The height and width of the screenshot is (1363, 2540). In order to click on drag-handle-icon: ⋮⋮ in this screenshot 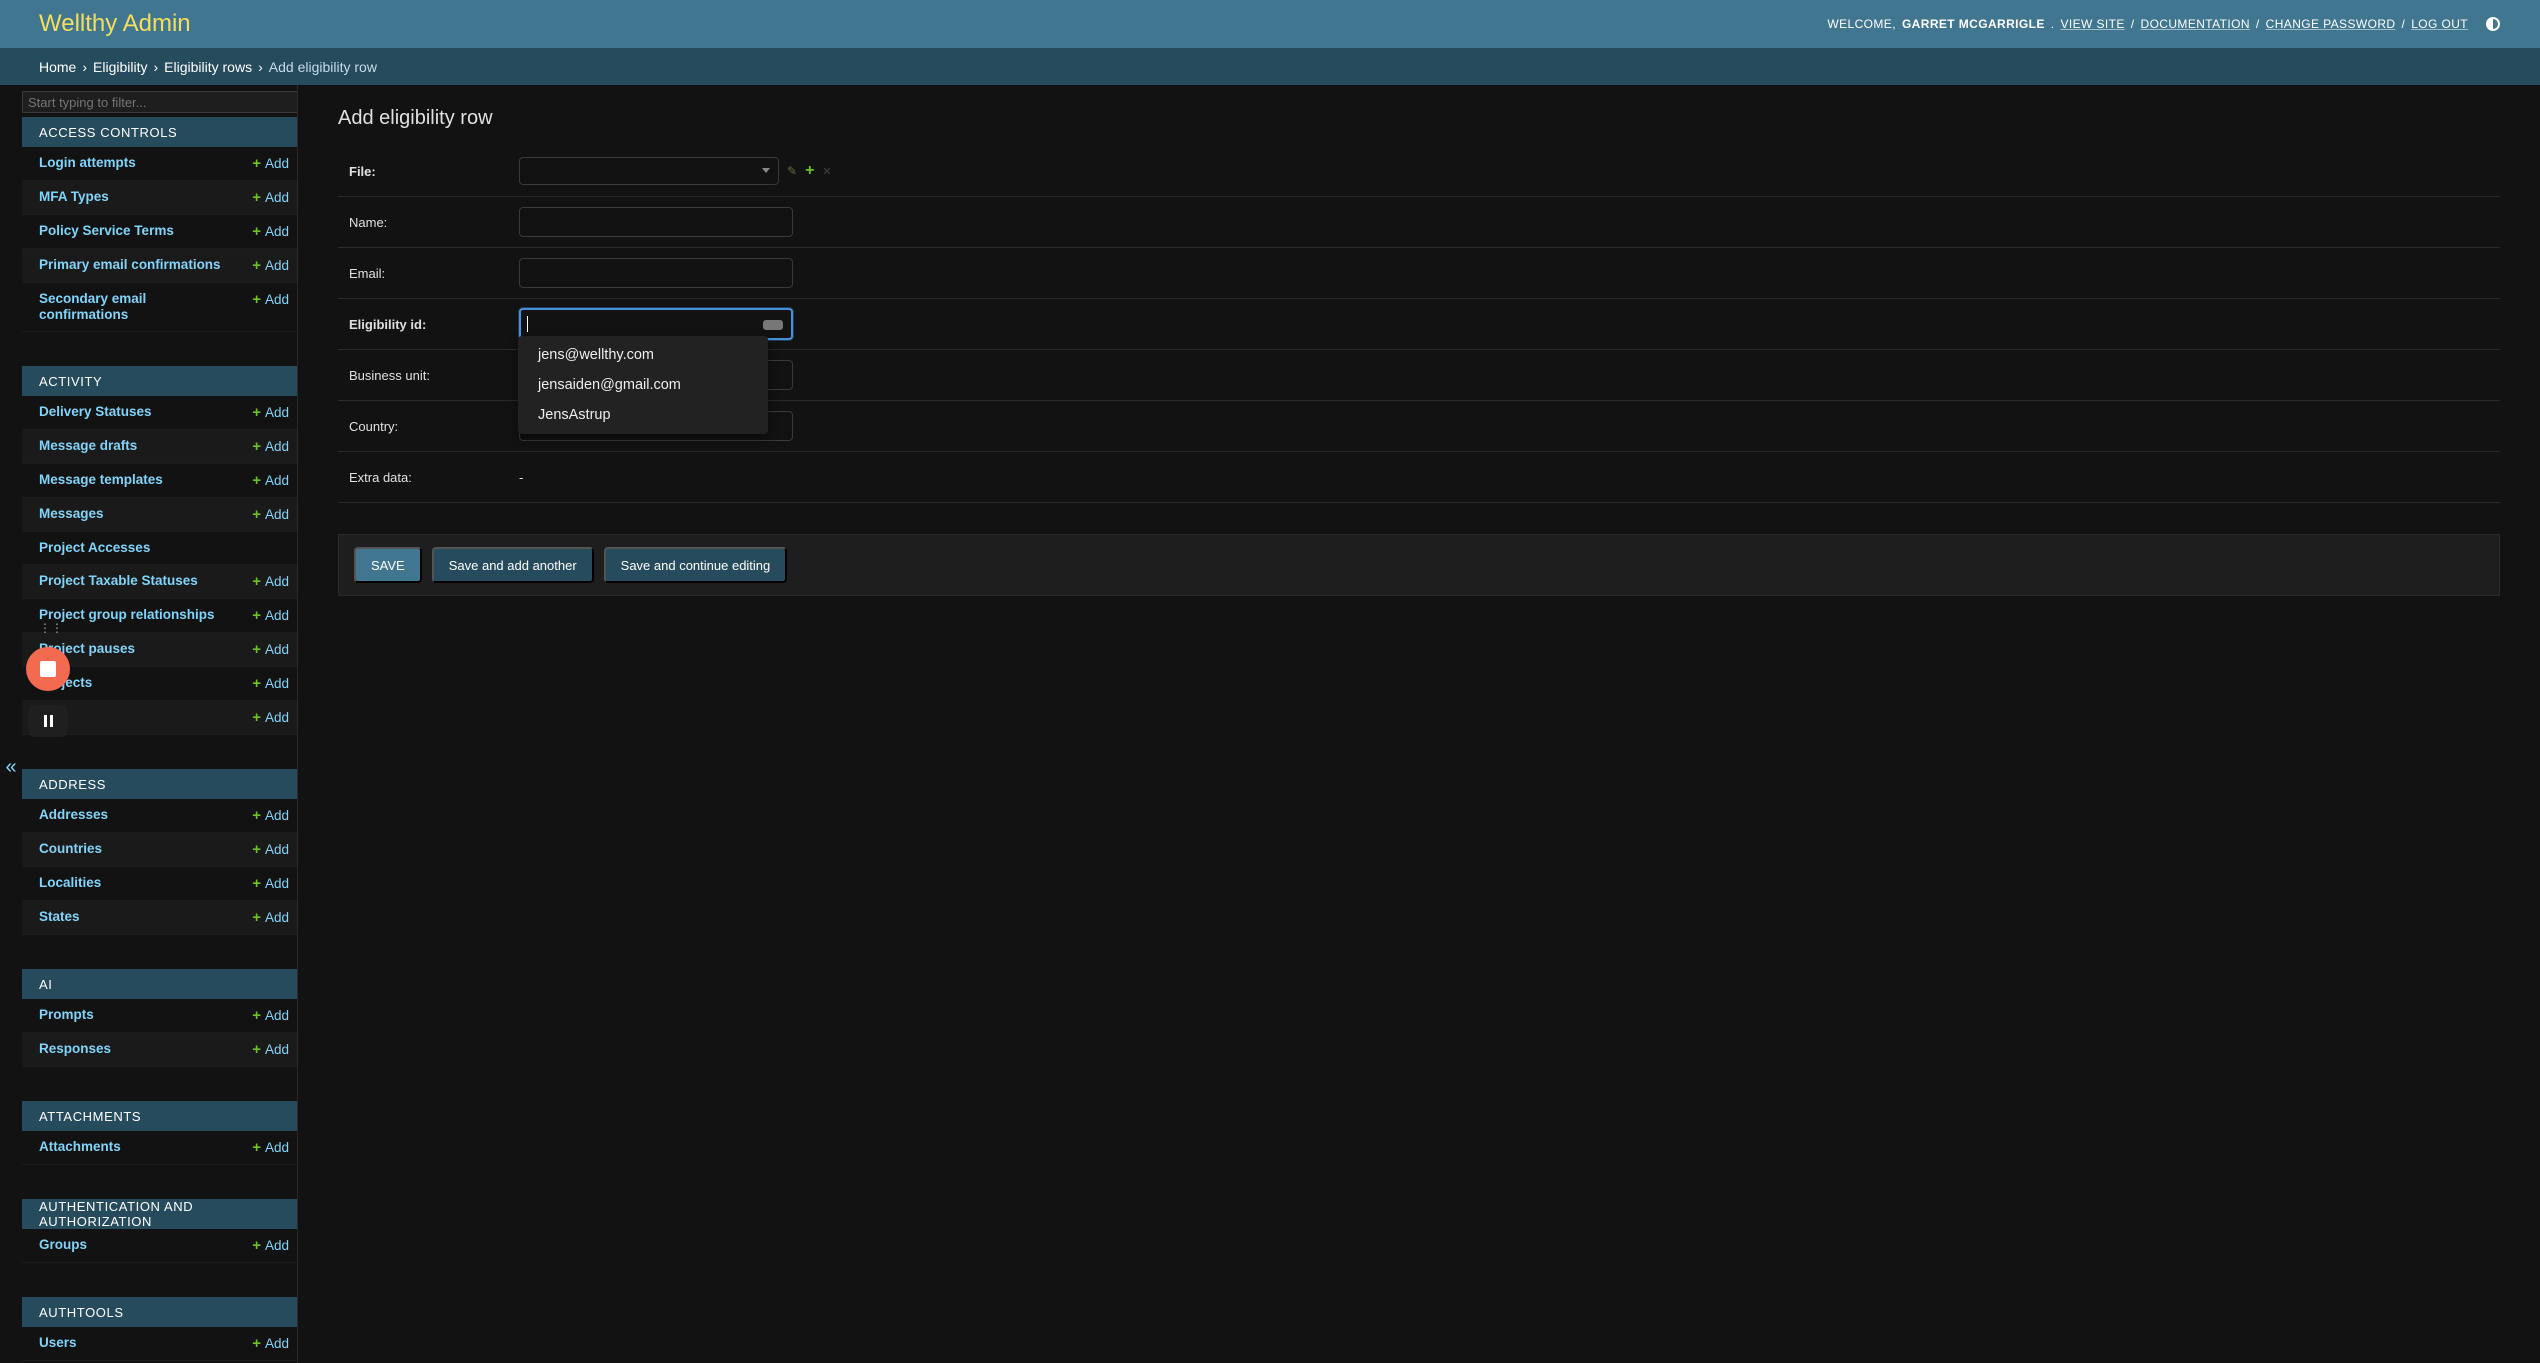, I will do `click(51, 628)`.